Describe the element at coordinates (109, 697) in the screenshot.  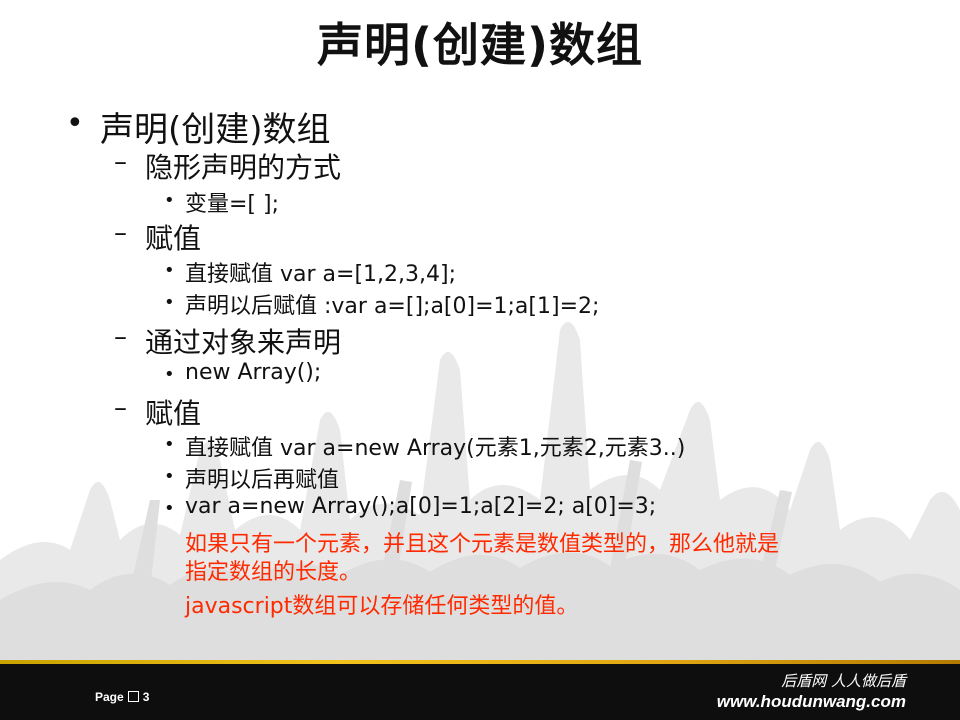
I see `page-prefix: Page` at that location.